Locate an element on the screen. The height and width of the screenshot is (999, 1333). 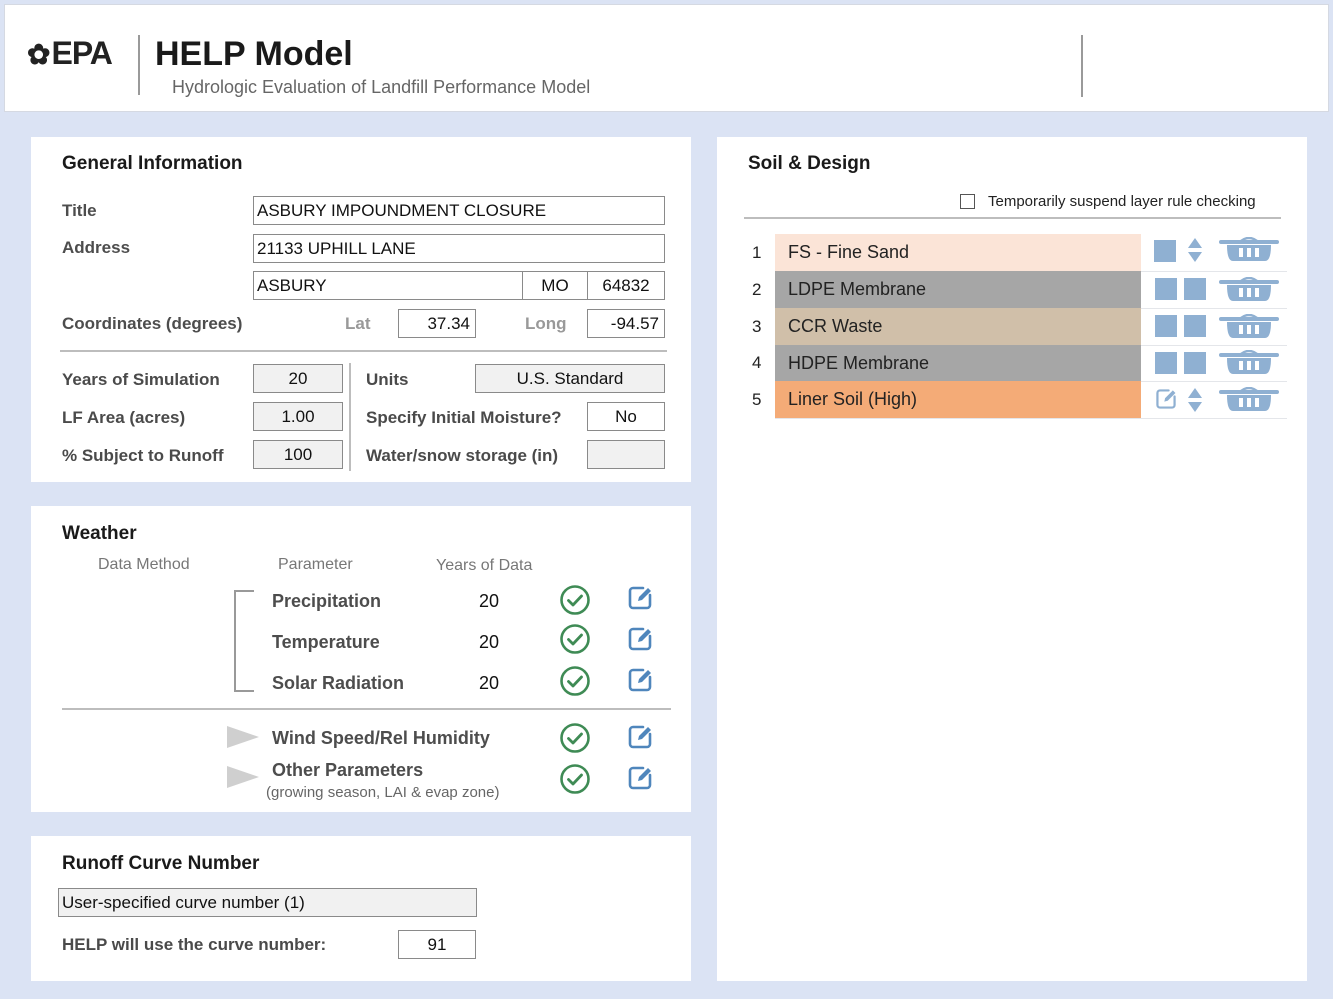
other-parameters-note: (growing season, LAI & evap zone) is located at coordinates (383, 792).